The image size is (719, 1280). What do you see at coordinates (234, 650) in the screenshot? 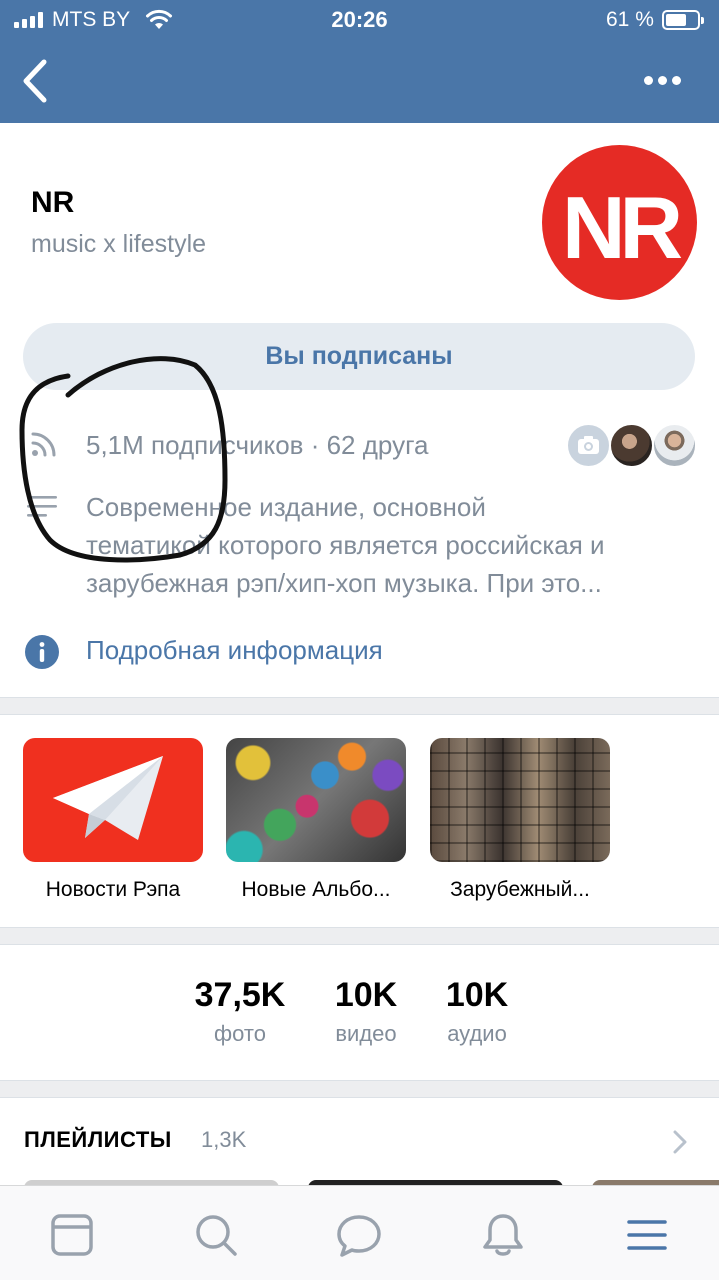
I see `more-info-link: Подробная информация` at bounding box center [234, 650].